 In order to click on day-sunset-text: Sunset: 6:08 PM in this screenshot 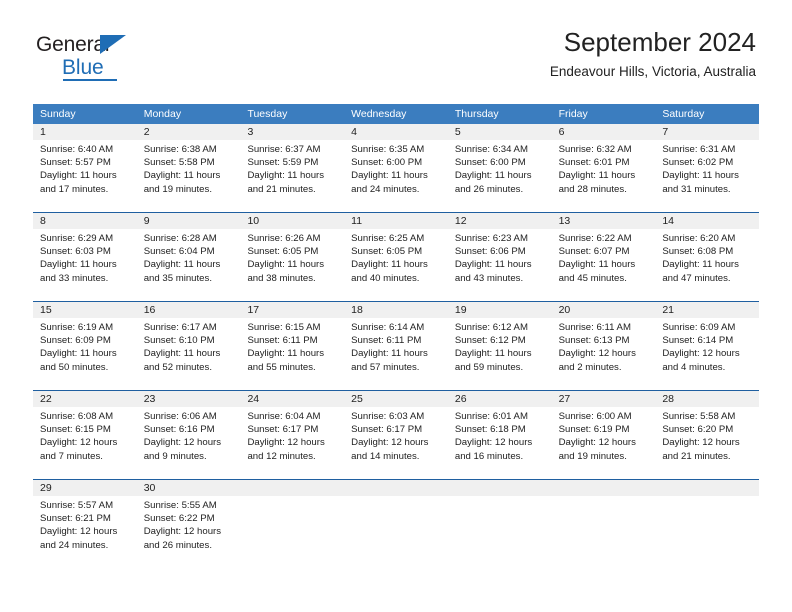, I will do `click(698, 252)`.